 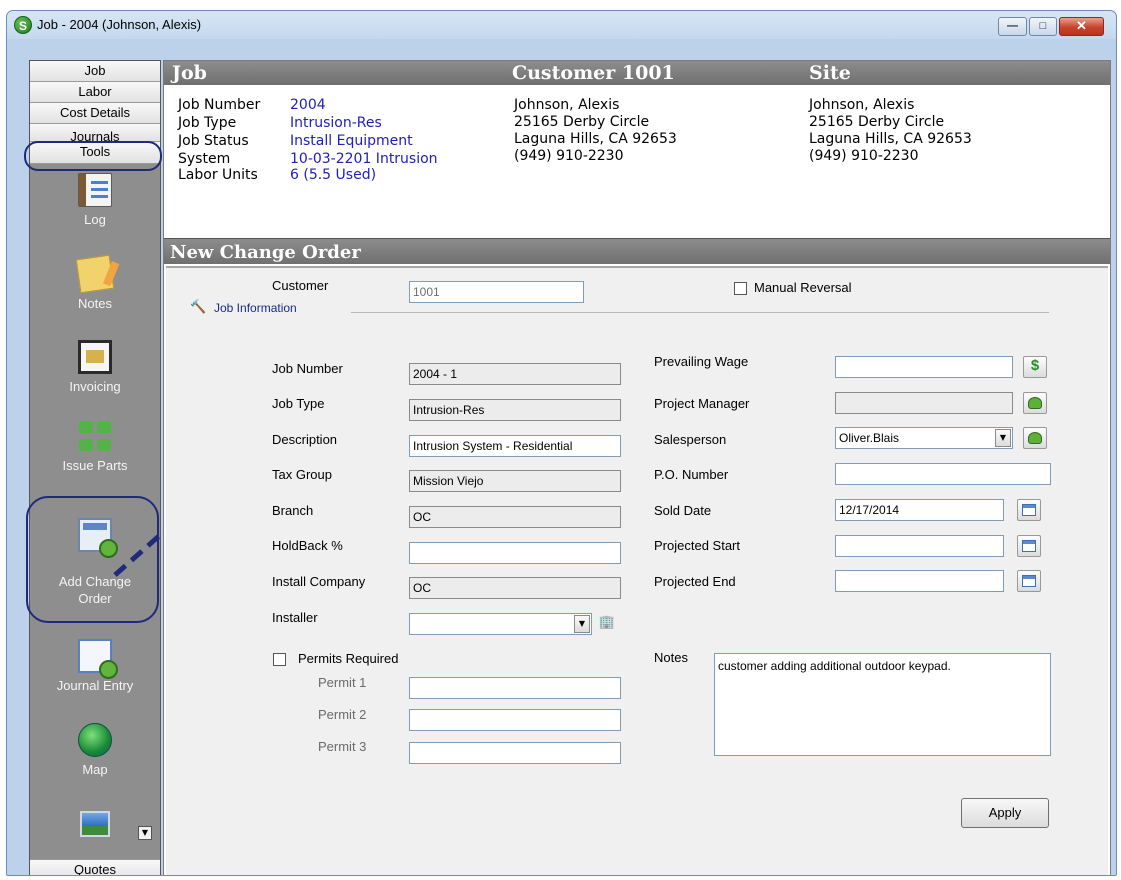 I want to click on system-label: System, so click(x=204, y=159).